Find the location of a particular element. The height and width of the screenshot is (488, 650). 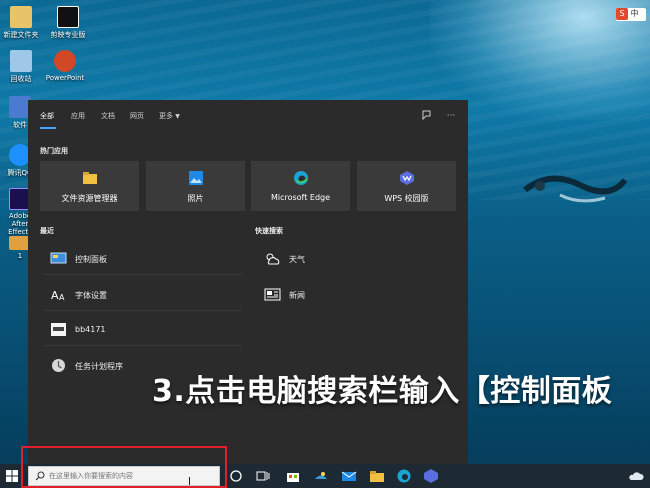

diver-image is located at coordinates (575, 189).